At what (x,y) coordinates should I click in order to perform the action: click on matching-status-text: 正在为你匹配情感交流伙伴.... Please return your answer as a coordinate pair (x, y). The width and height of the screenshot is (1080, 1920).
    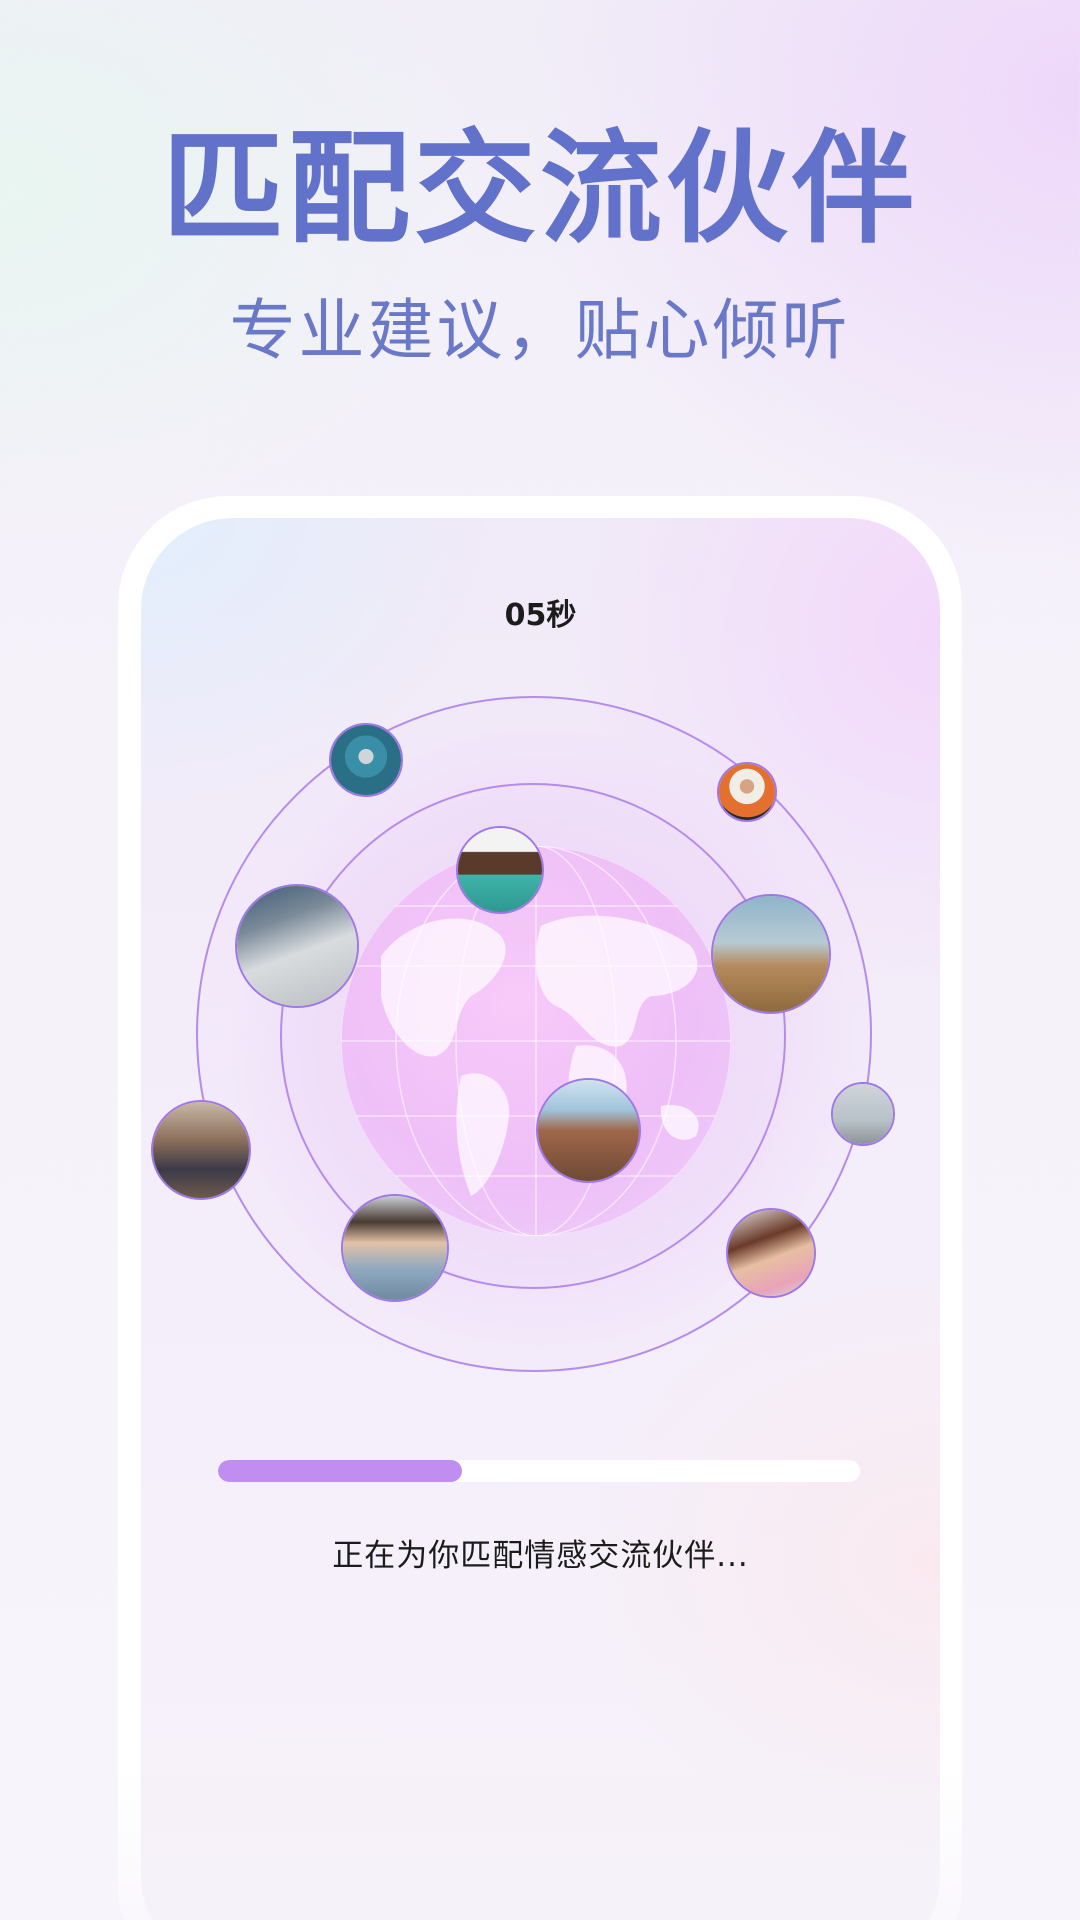
    Looking at the image, I should click on (540, 1556).